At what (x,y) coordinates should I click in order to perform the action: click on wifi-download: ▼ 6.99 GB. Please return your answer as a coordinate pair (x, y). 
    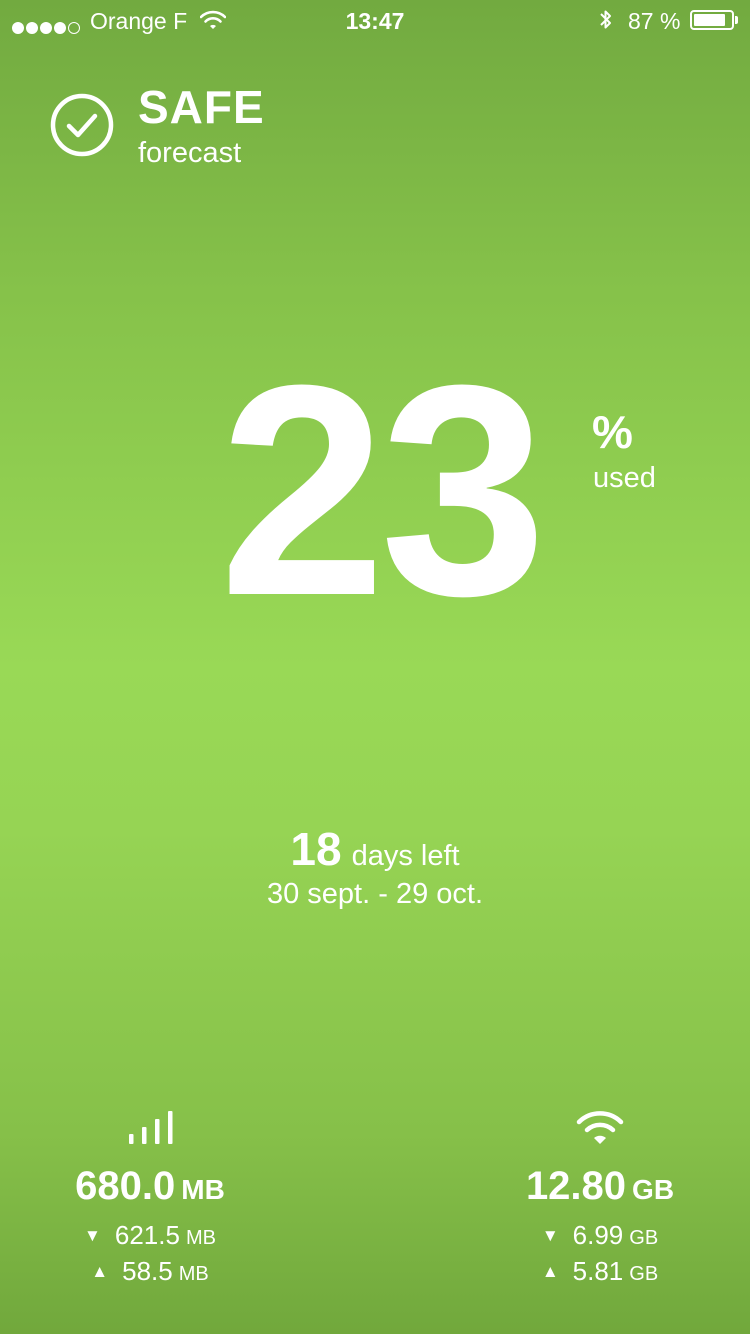
    Looking at the image, I should click on (600, 1237).